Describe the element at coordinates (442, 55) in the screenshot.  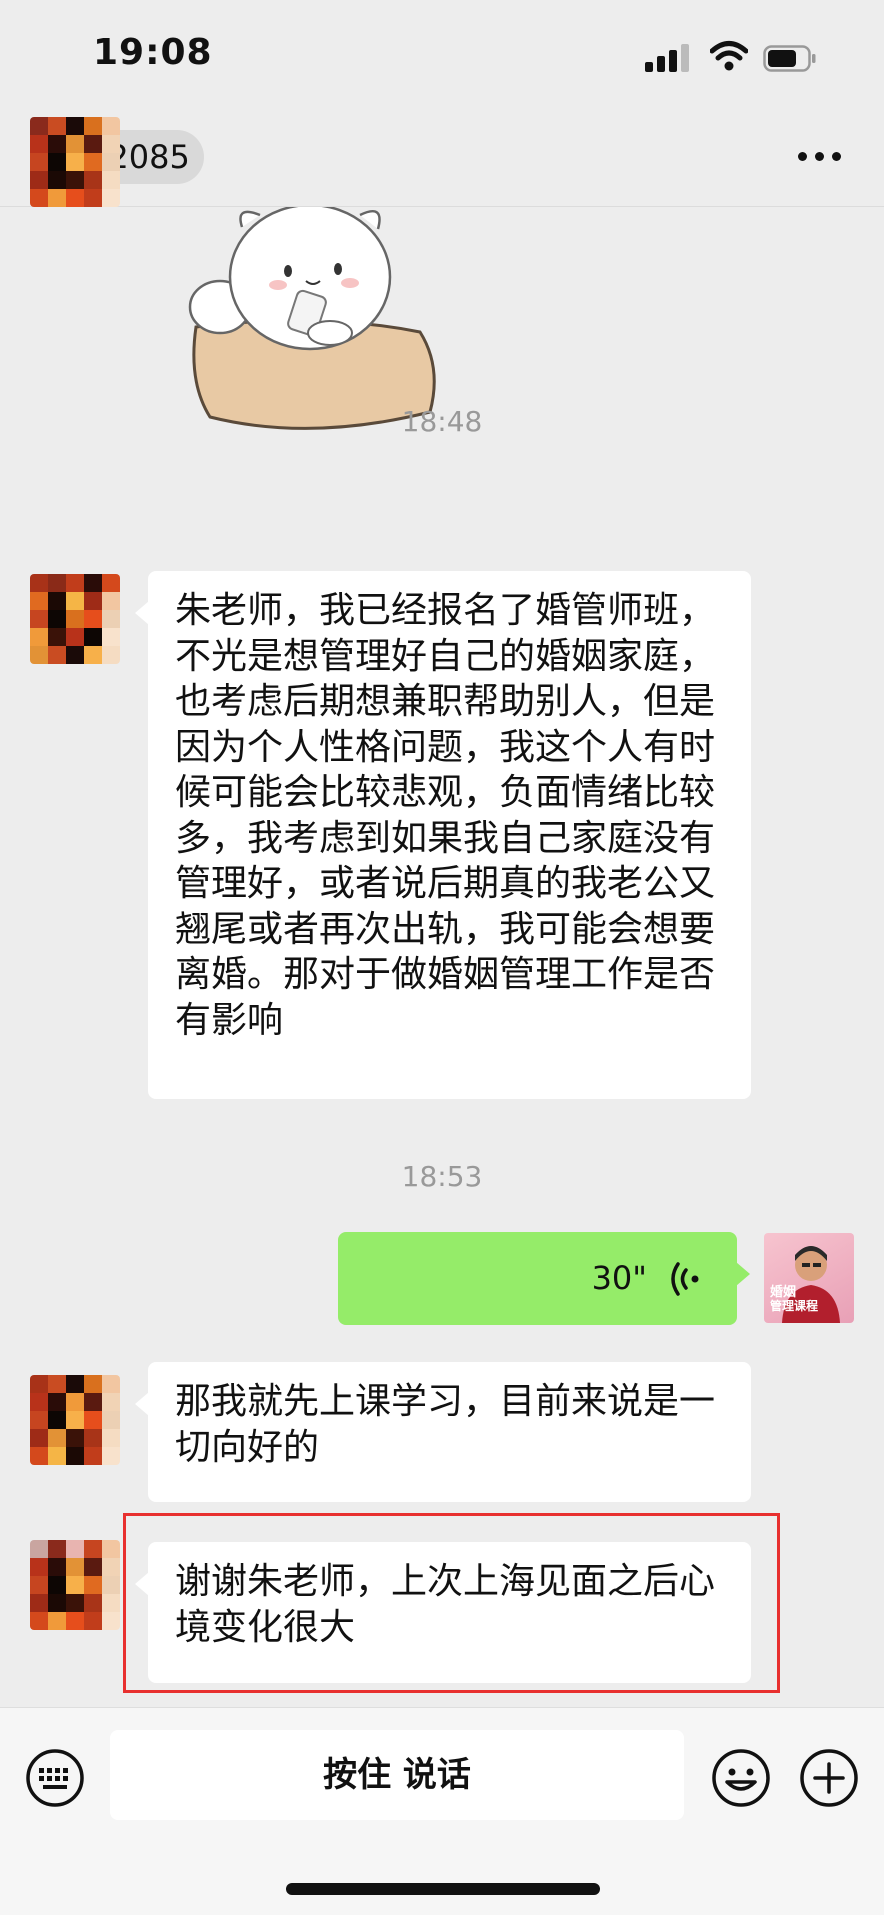
I see `status-bar: 19:08` at that location.